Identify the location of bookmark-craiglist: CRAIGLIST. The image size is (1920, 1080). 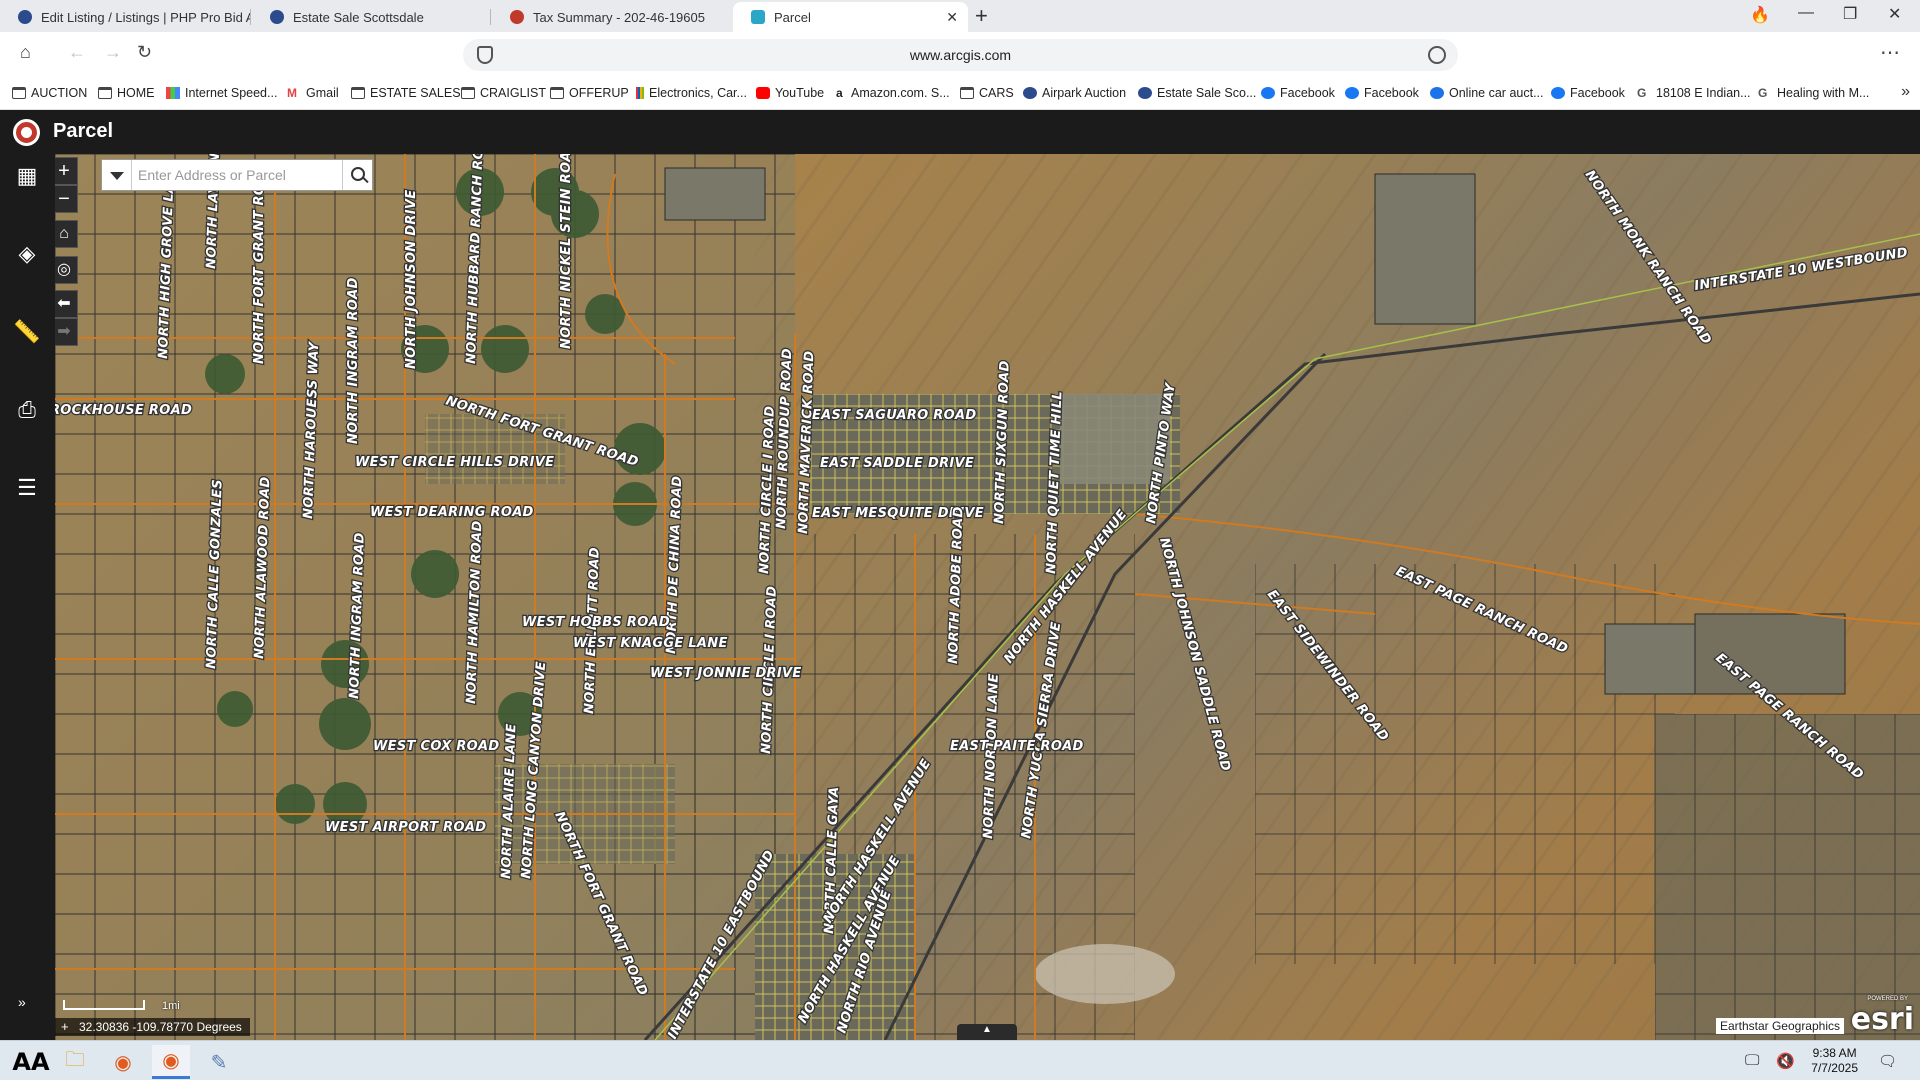
(503, 93).